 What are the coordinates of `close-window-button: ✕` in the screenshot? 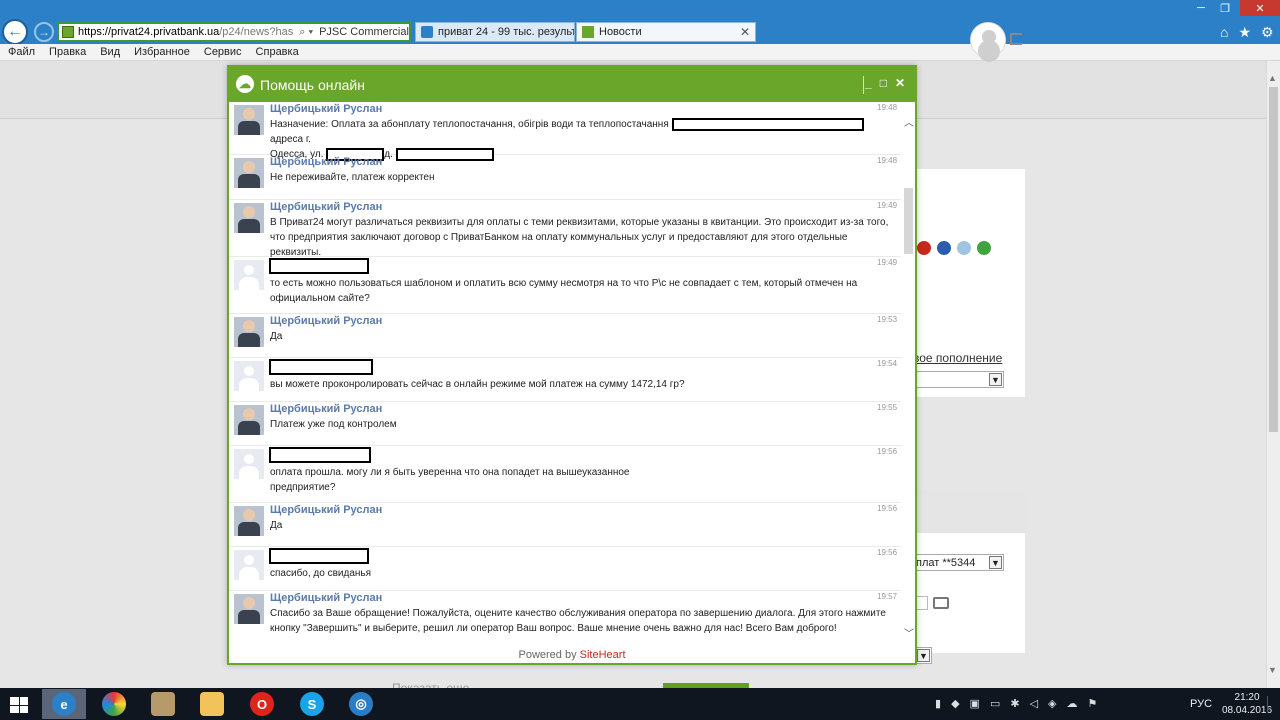 It's located at (1260, 8).